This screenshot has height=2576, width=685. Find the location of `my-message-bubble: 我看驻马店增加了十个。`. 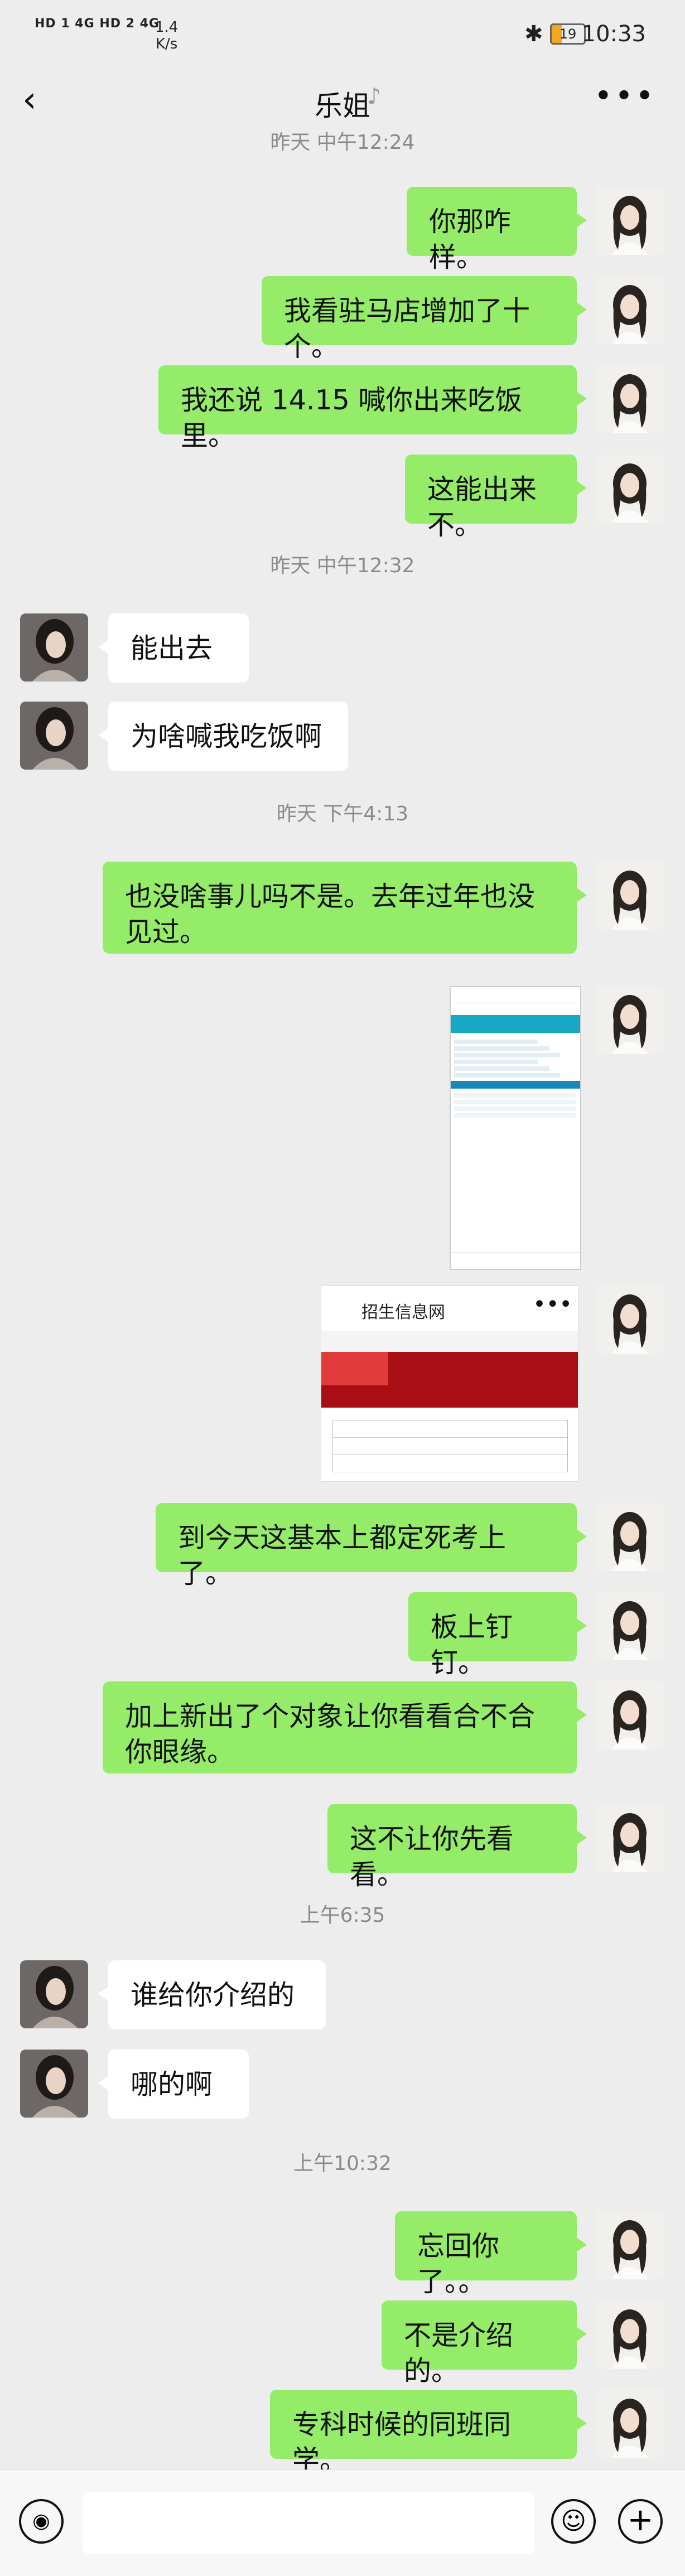

my-message-bubble: 我看驻马店增加了十个。 is located at coordinates (424, 320).